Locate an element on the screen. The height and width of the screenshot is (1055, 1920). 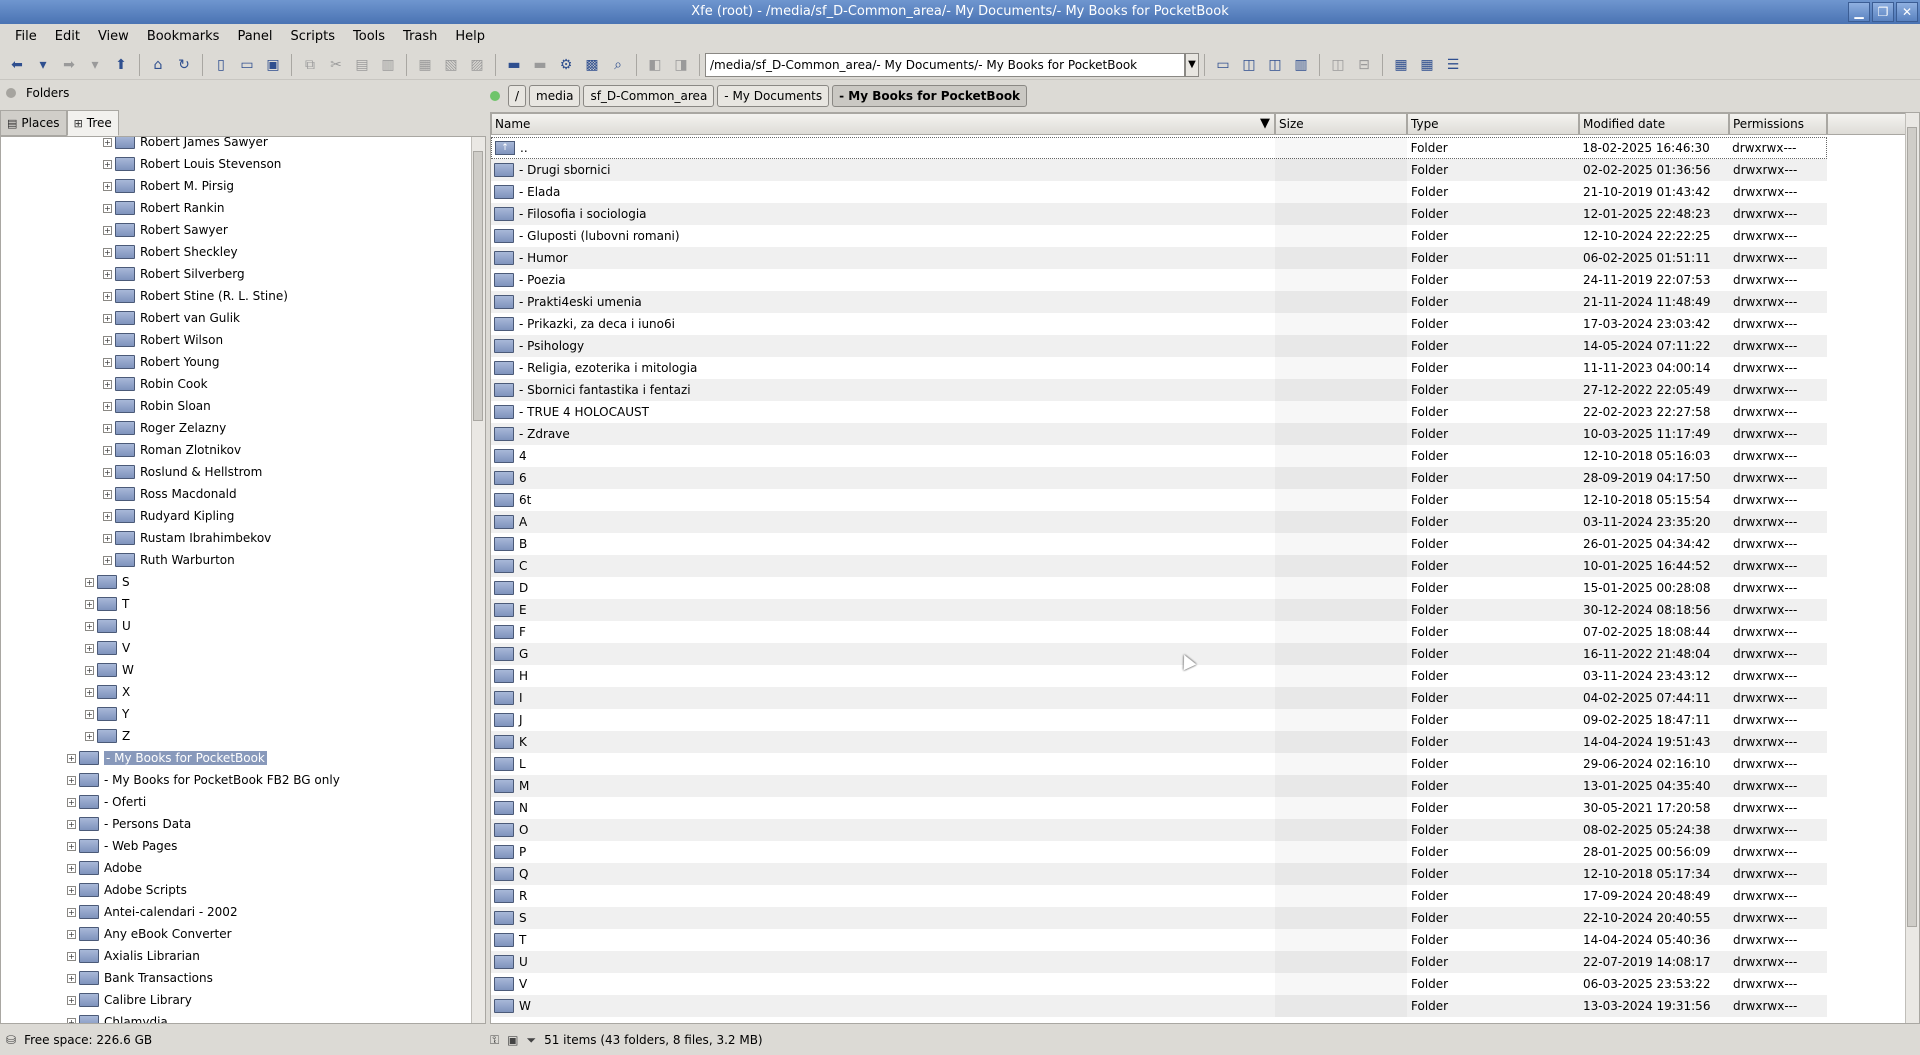
menu-file: File is located at coordinates (26, 37).